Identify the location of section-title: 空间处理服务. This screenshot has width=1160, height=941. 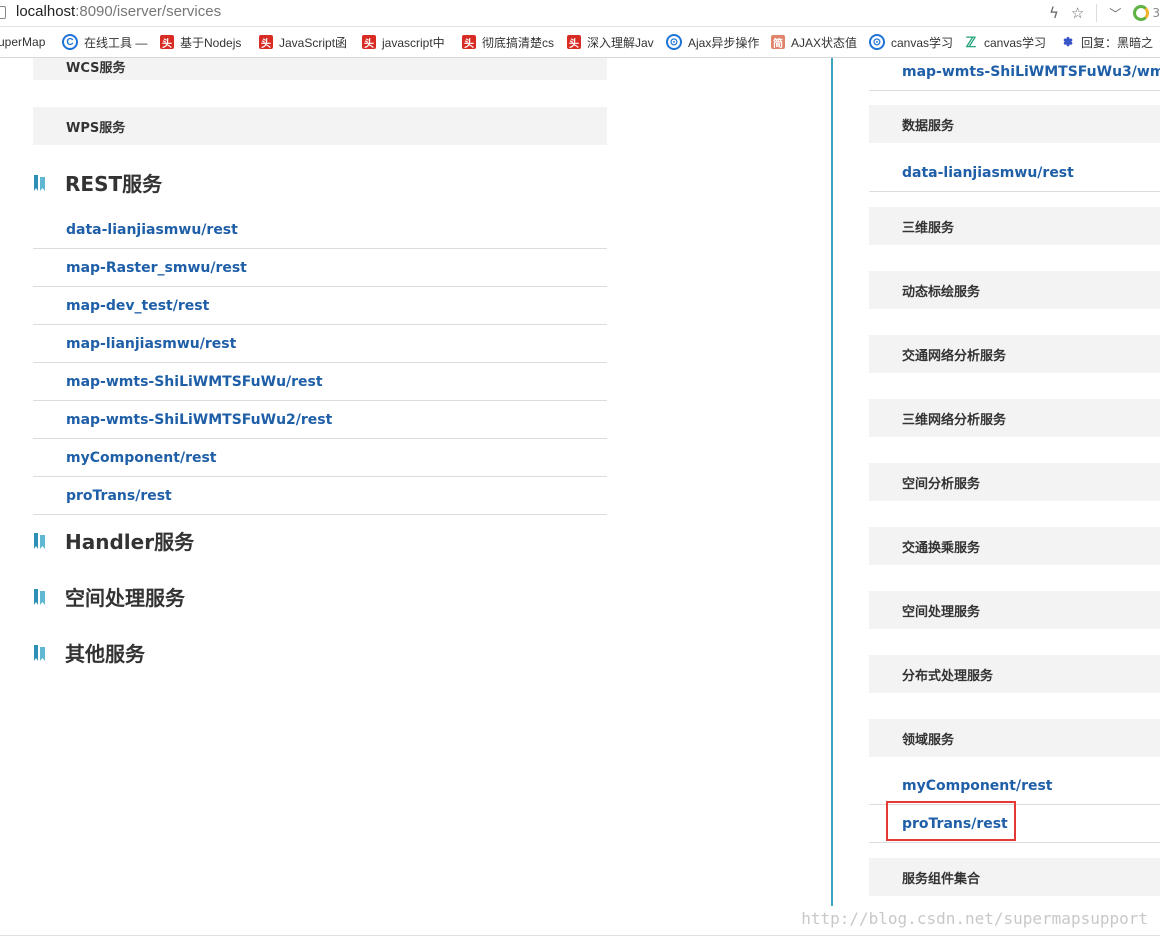
(125, 598).